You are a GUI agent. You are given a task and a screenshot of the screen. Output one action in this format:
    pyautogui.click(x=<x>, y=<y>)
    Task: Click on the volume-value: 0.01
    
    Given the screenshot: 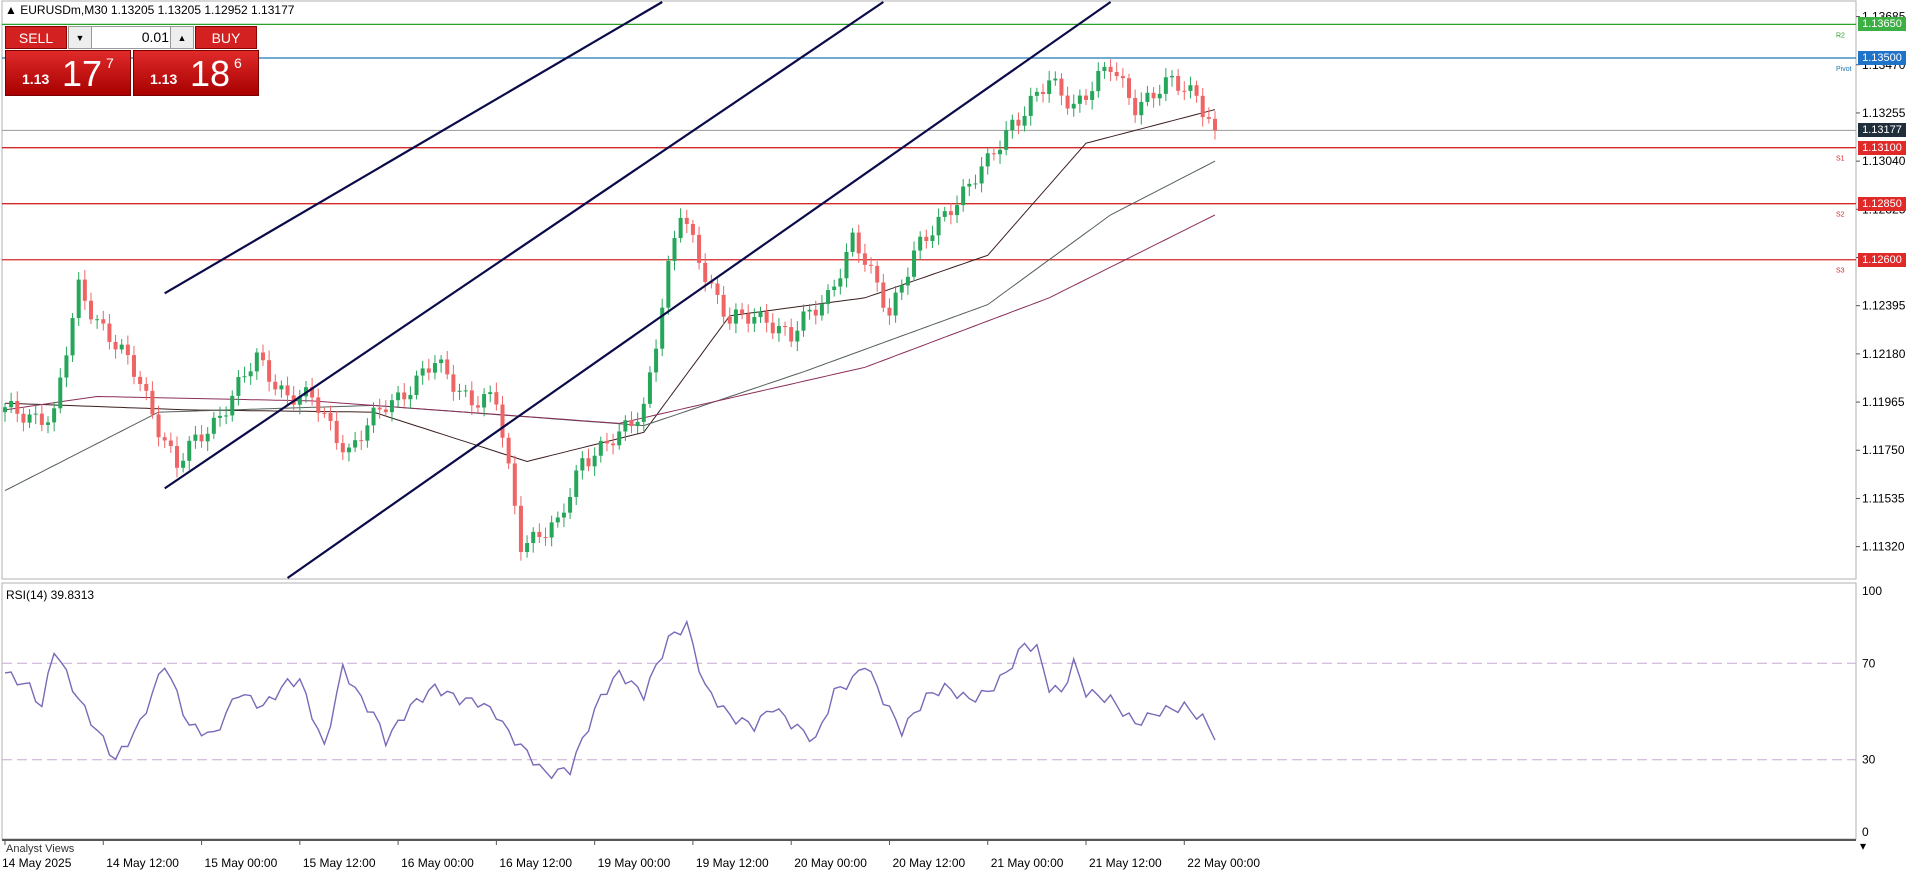 What is the action you would take?
    pyautogui.click(x=131, y=37)
    